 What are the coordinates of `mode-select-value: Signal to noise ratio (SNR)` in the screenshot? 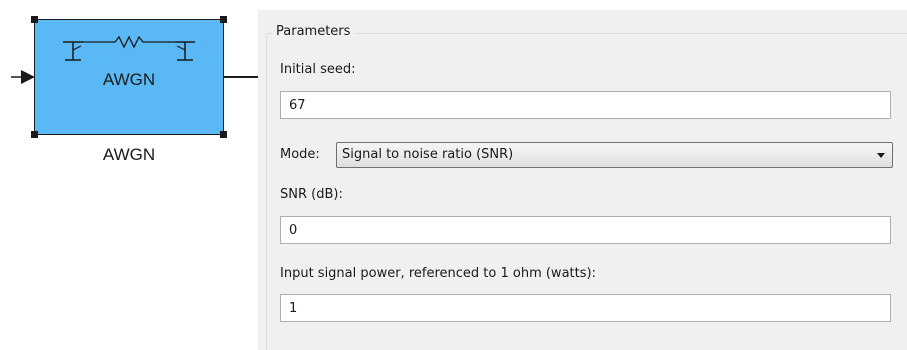 It's located at (428, 154).